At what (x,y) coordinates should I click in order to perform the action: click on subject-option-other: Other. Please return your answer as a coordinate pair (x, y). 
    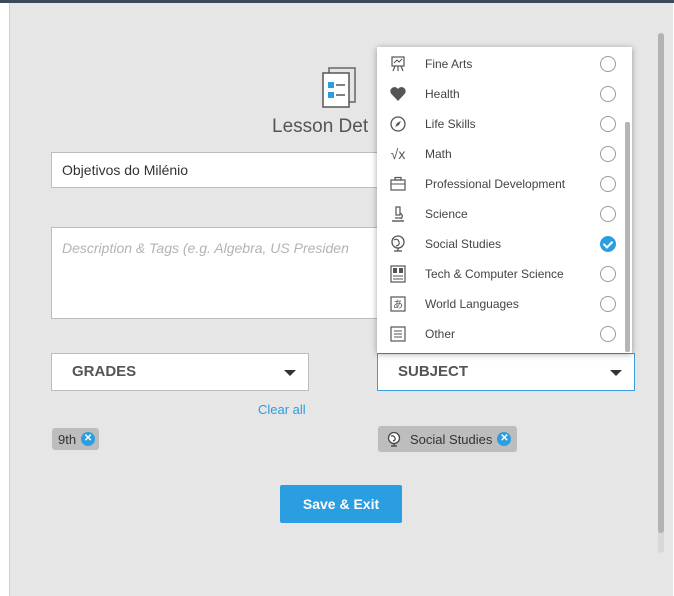
    Looking at the image, I should click on (504, 334).